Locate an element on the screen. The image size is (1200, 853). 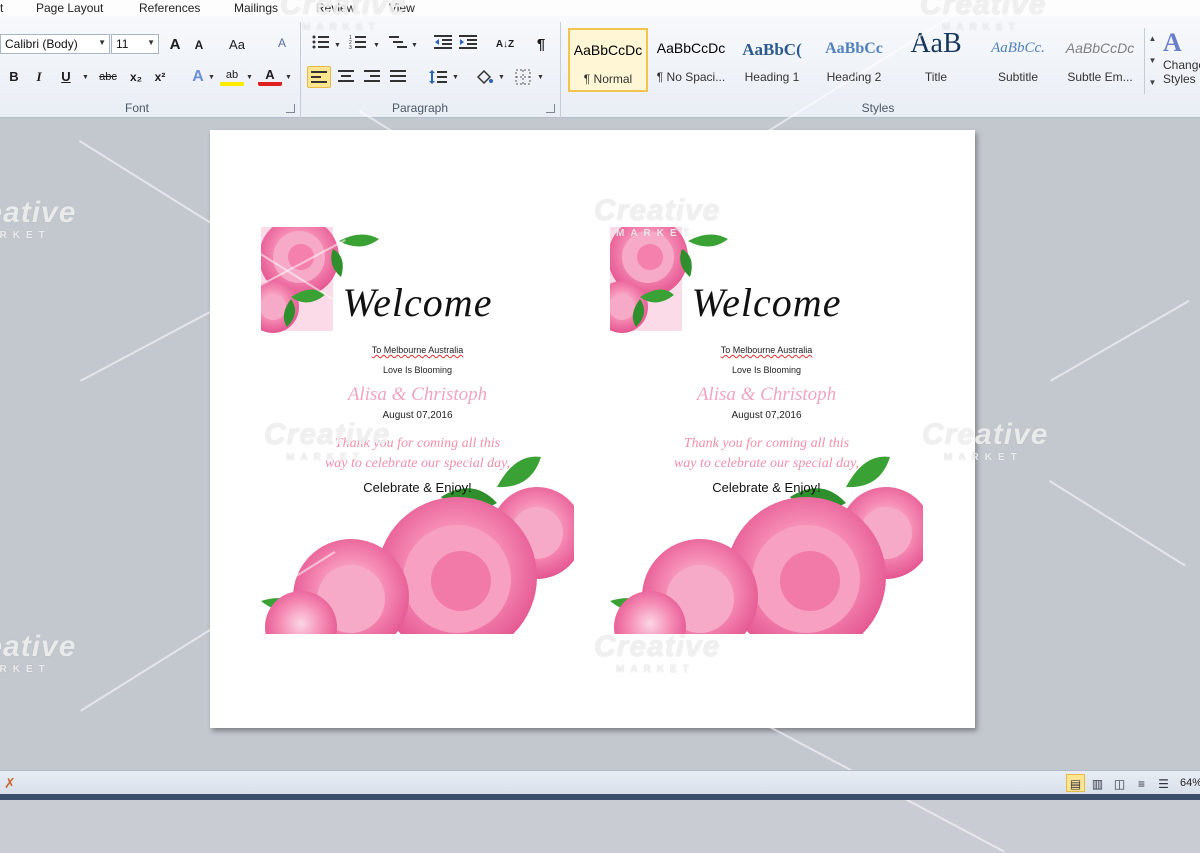
view-buttons: ▤ ▥ ◫ ≡ ☰ is located at coordinates (1121, 783).